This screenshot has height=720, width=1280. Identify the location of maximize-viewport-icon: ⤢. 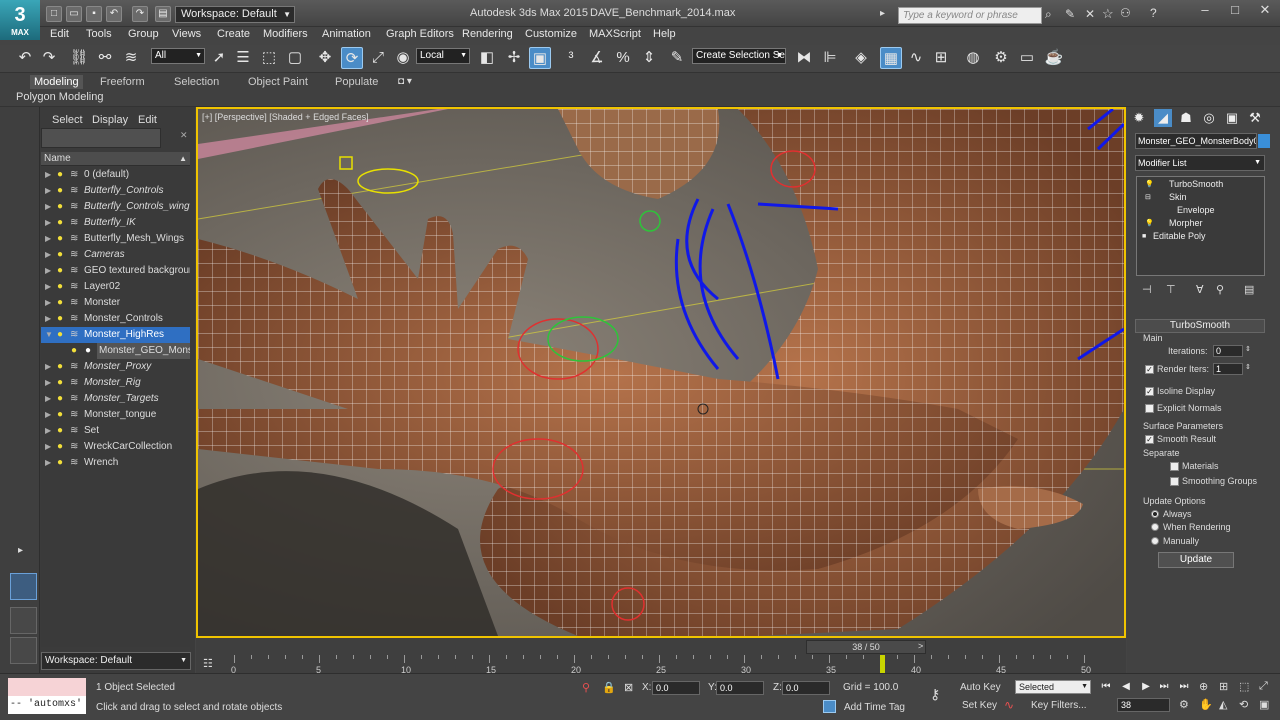
(1263, 686).